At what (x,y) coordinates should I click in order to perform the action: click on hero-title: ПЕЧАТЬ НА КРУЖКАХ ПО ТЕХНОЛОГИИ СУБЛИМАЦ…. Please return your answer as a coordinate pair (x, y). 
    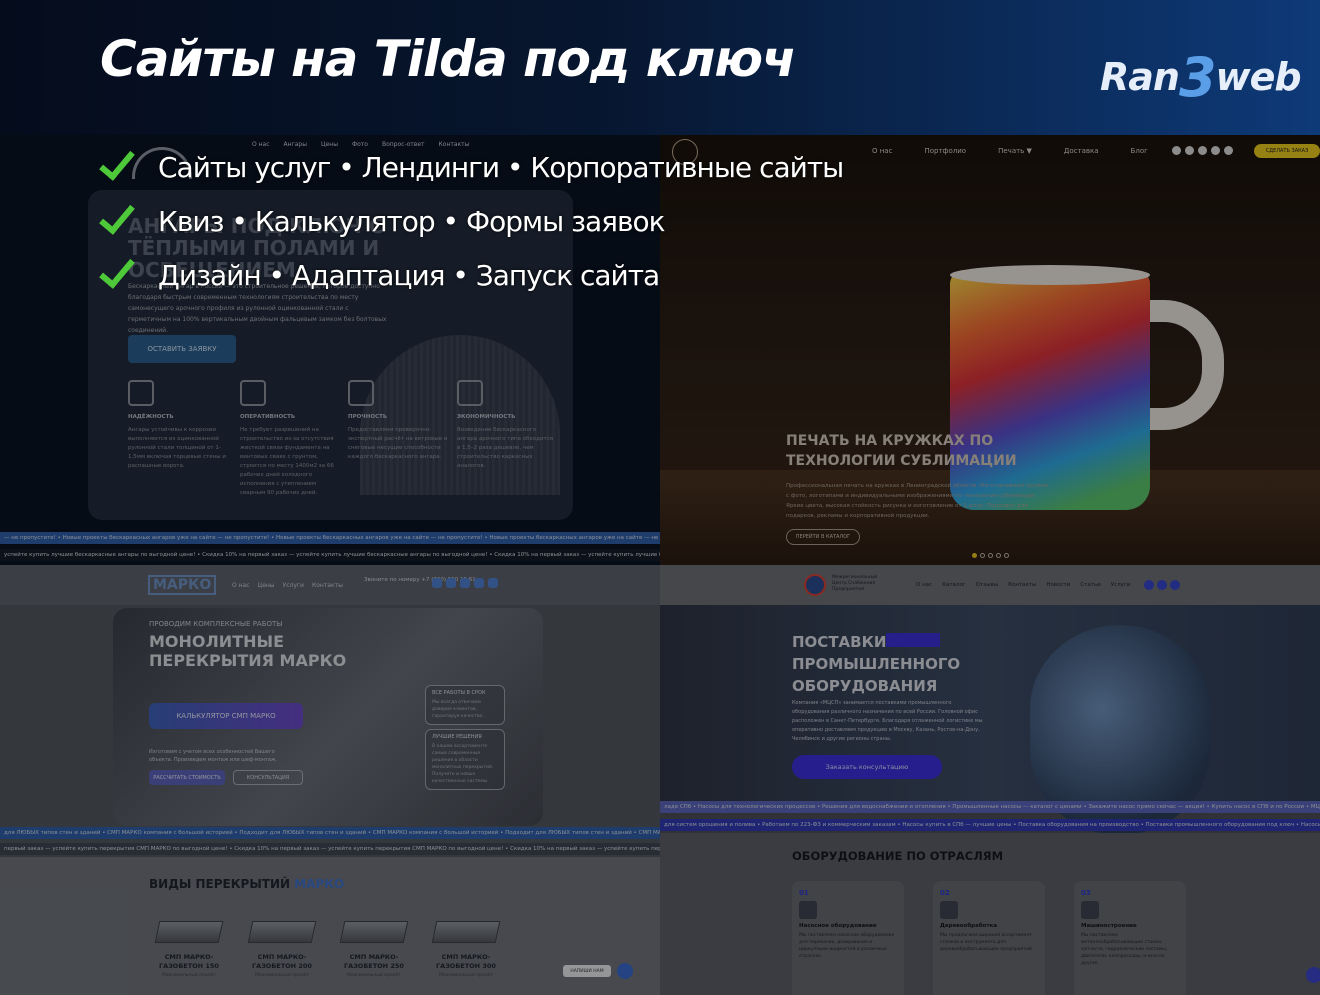
    Looking at the image, I should click on (901, 451).